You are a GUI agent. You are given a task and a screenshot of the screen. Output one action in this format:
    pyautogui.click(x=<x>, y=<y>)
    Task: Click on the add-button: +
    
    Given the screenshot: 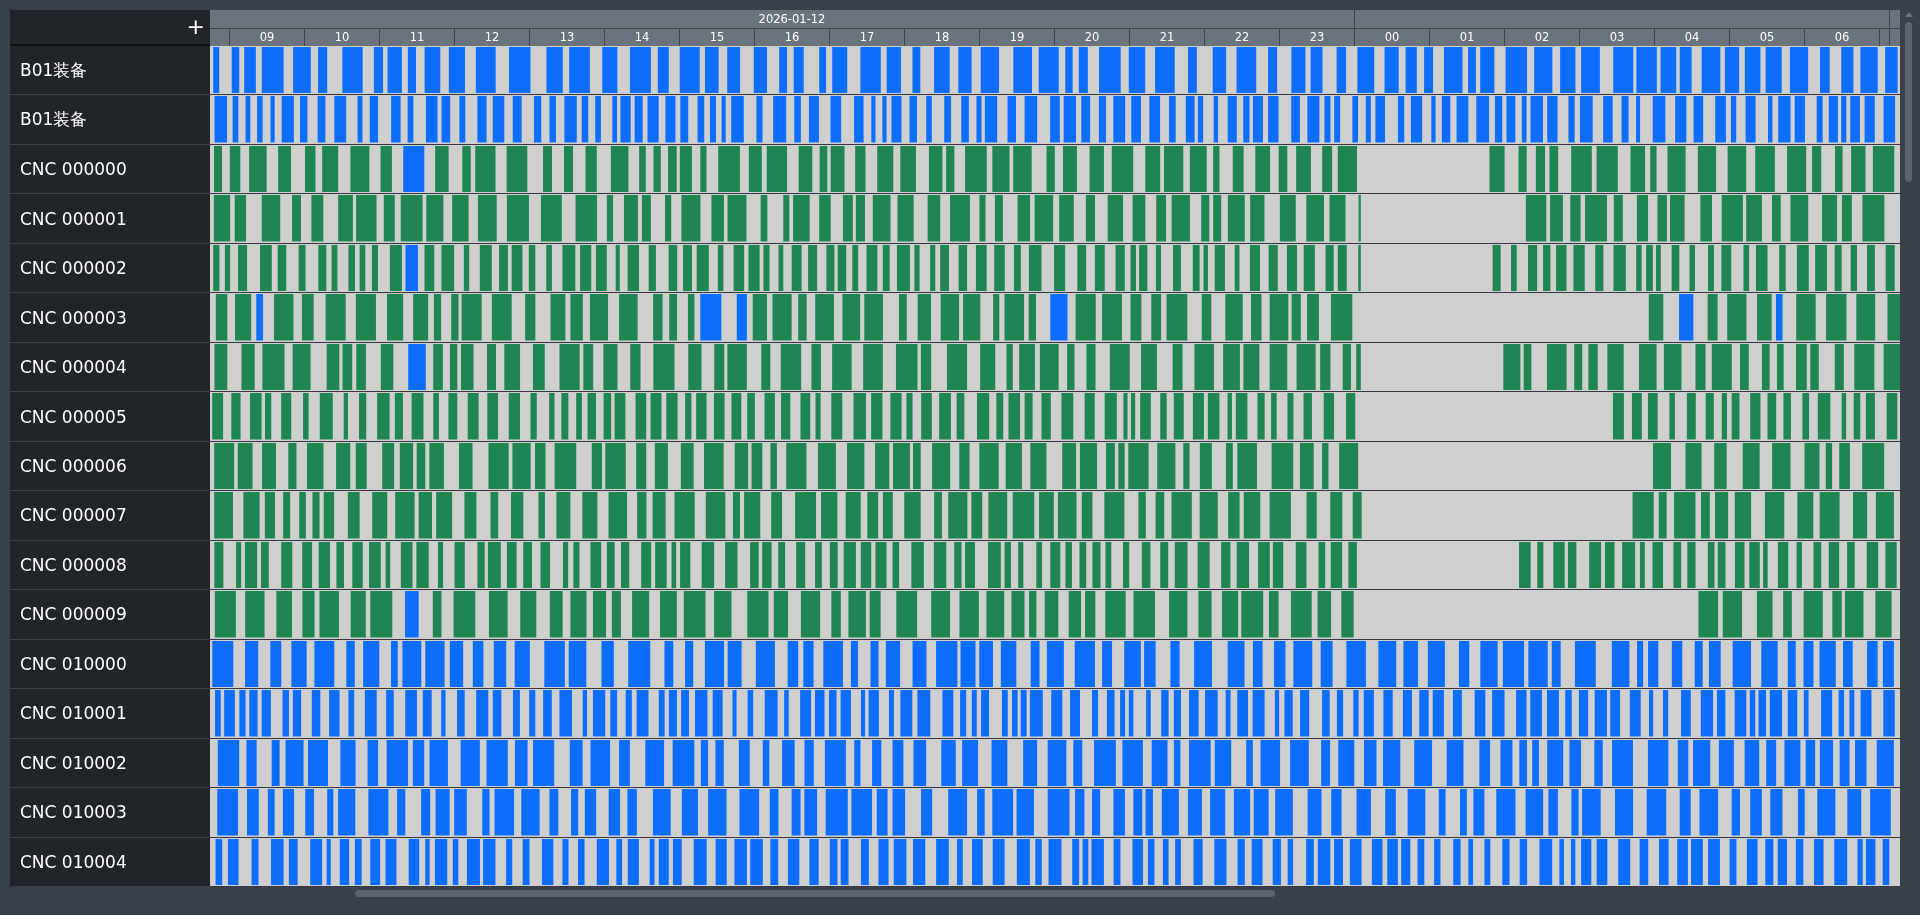 What is the action you would take?
    pyautogui.click(x=195, y=27)
    